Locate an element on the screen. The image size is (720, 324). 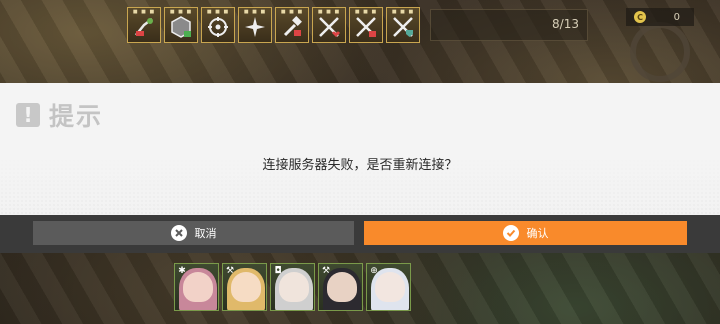
hexagon-skill-icon is located at coordinates (181, 27).